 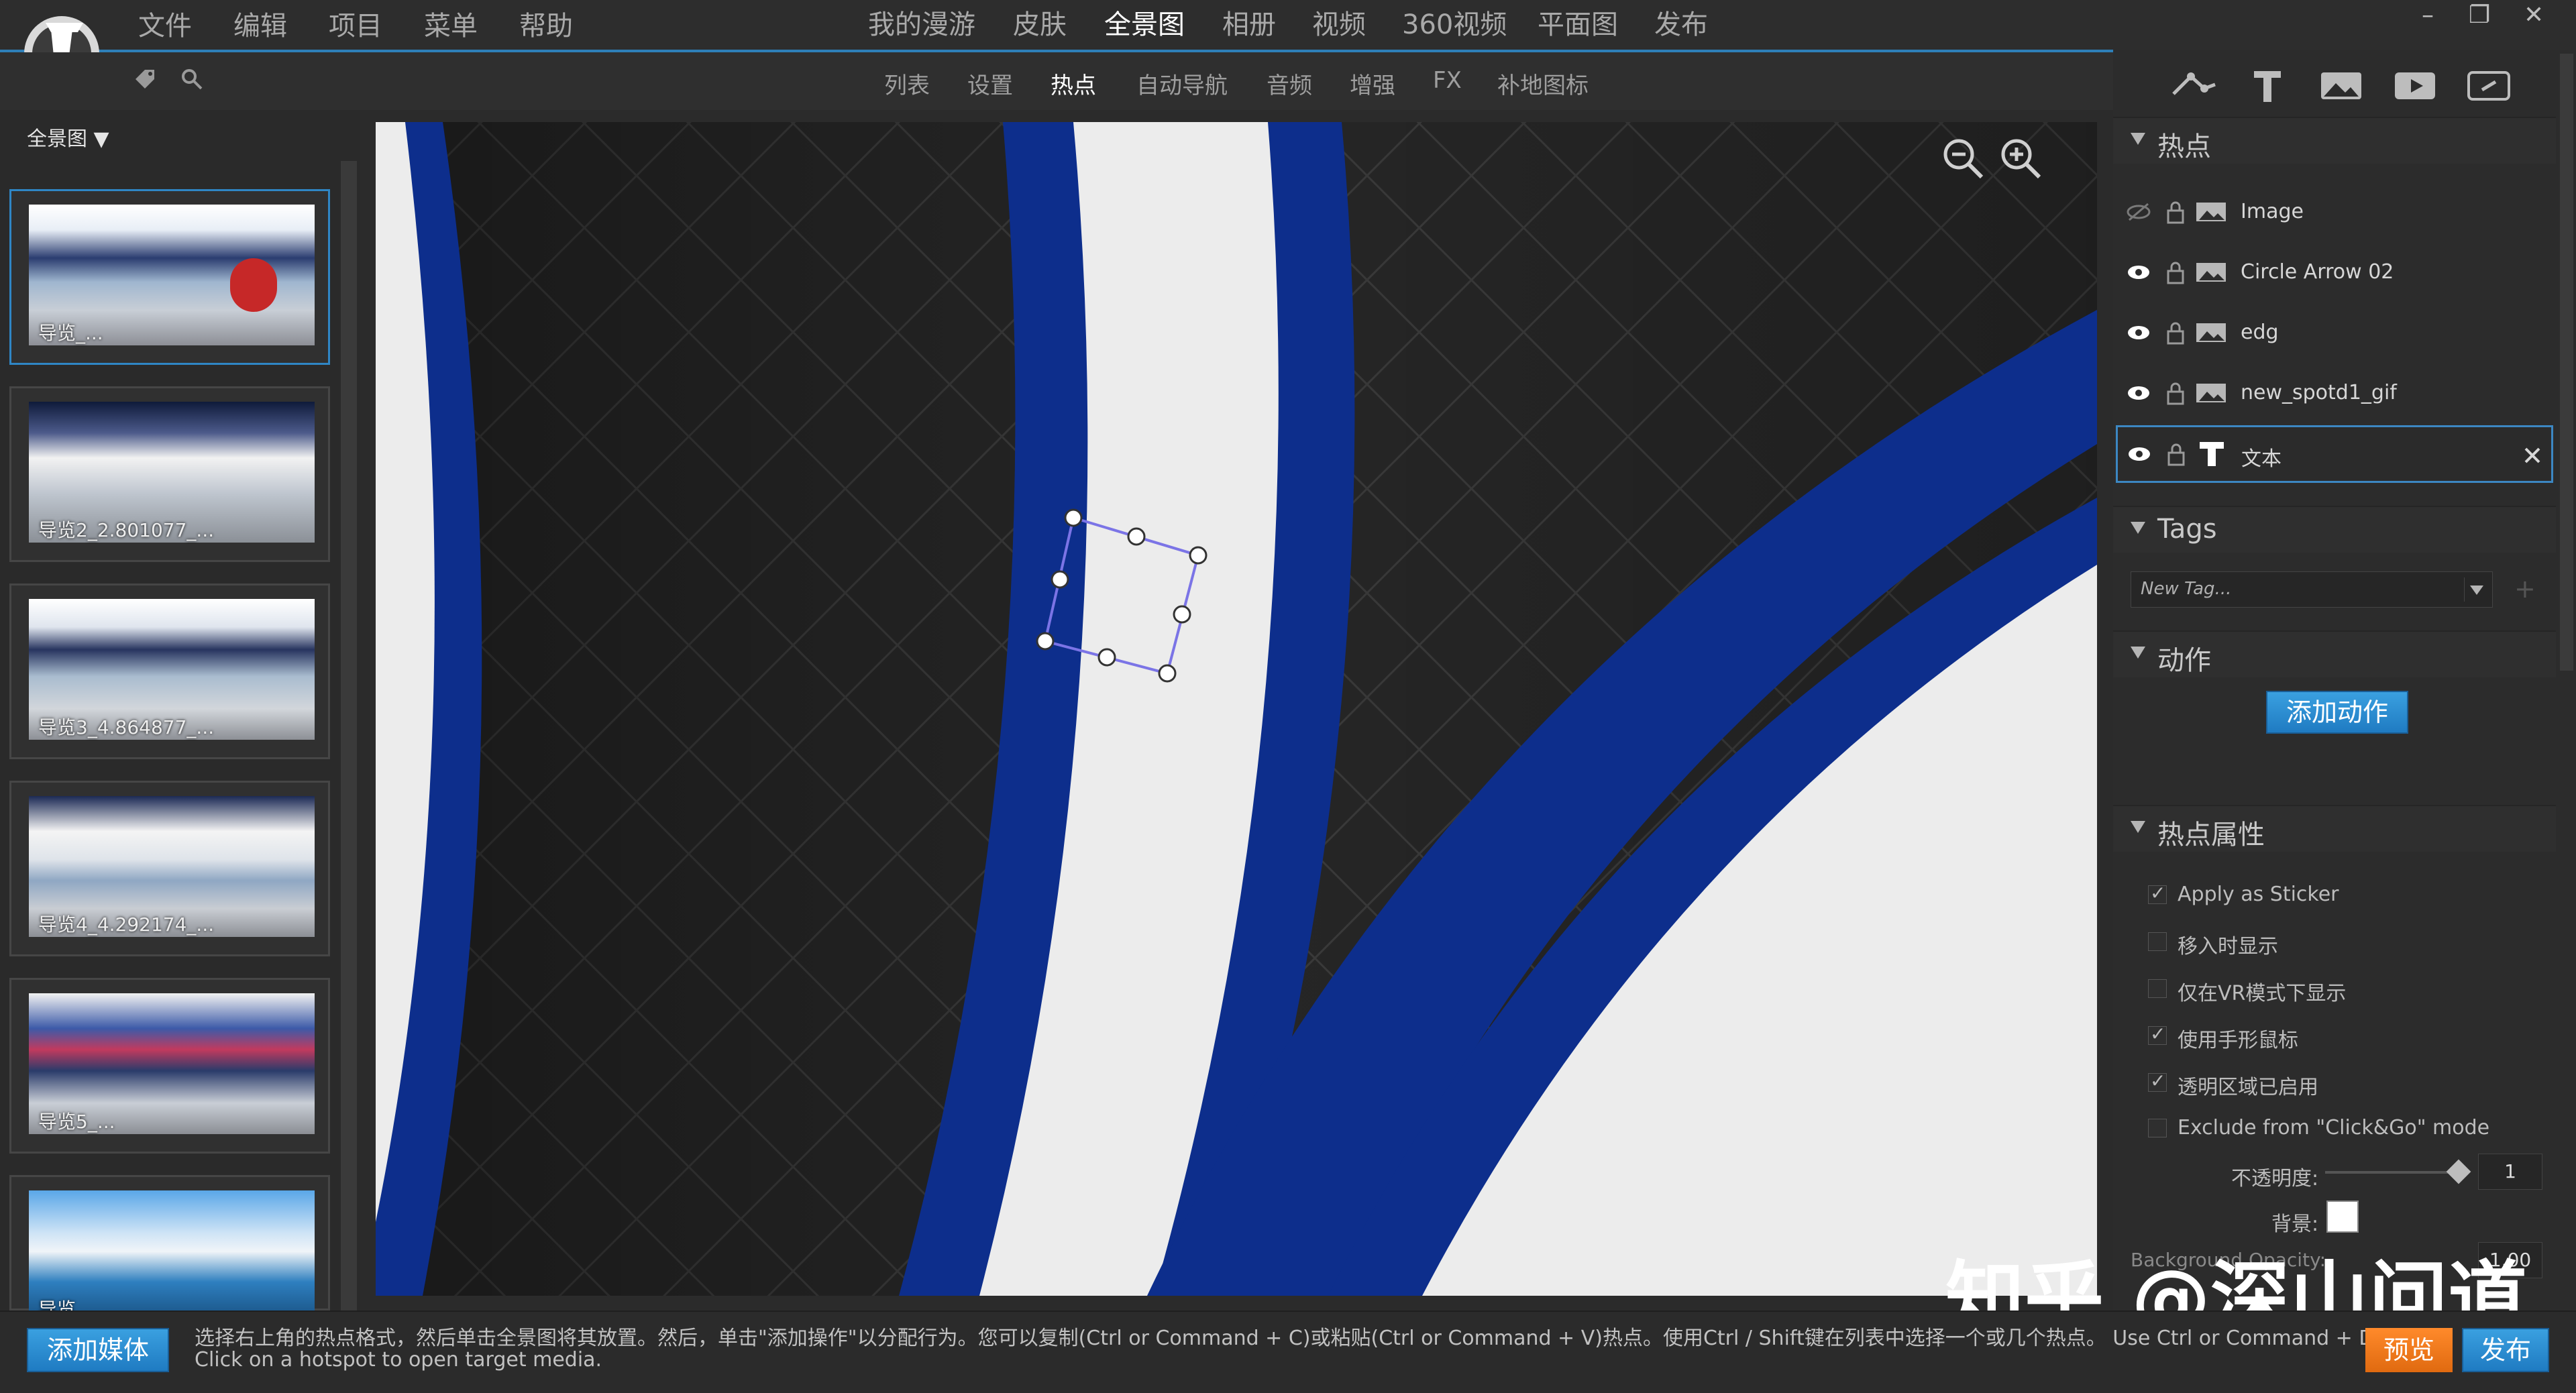 What do you see at coordinates (1681, 22) in the screenshot?
I see `tab-publish: 发布` at bounding box center [1681, 22].